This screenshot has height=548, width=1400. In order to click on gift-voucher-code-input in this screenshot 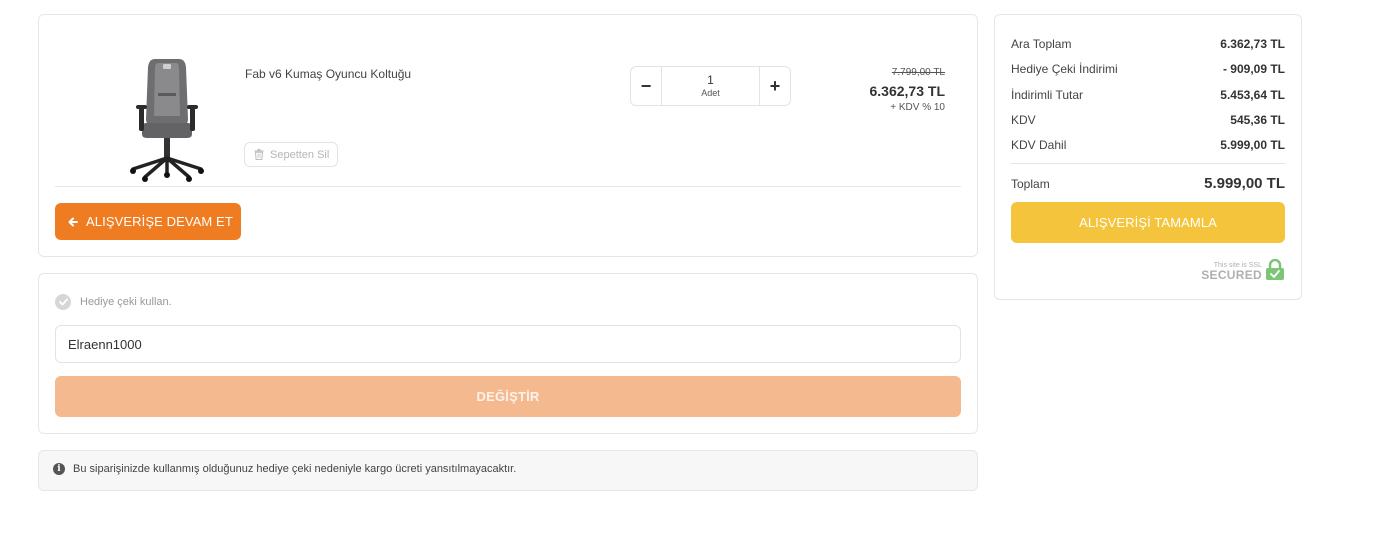, I will do `click(508, 344)`.